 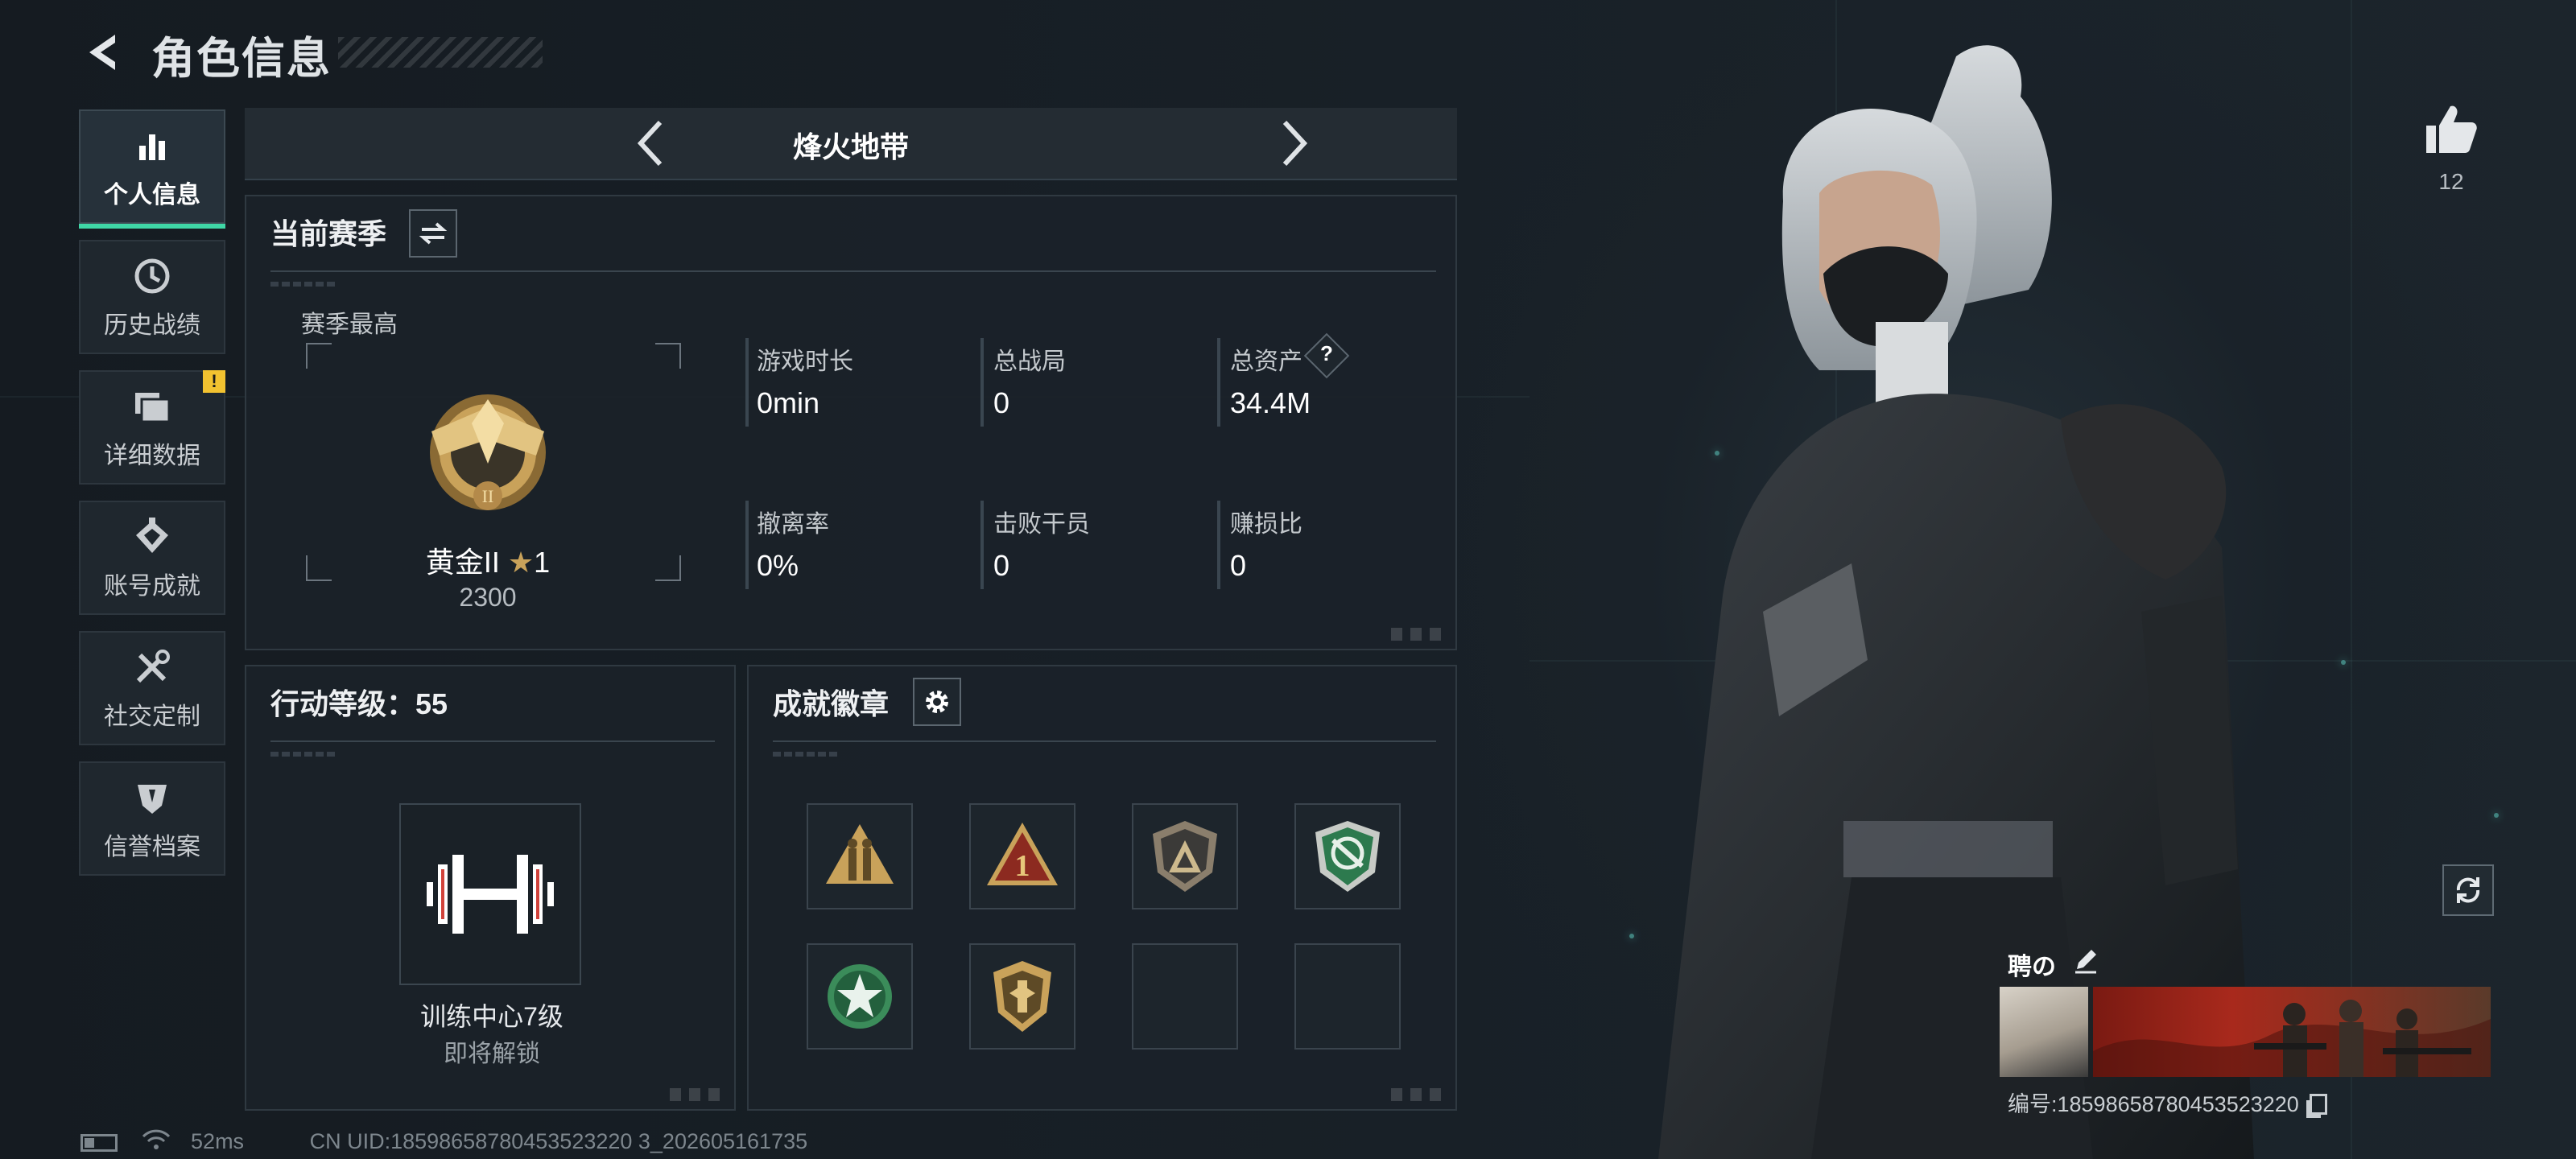 I want to click on serial-text: 编号:18598658780453523220, so click(x=2153, y=1104).